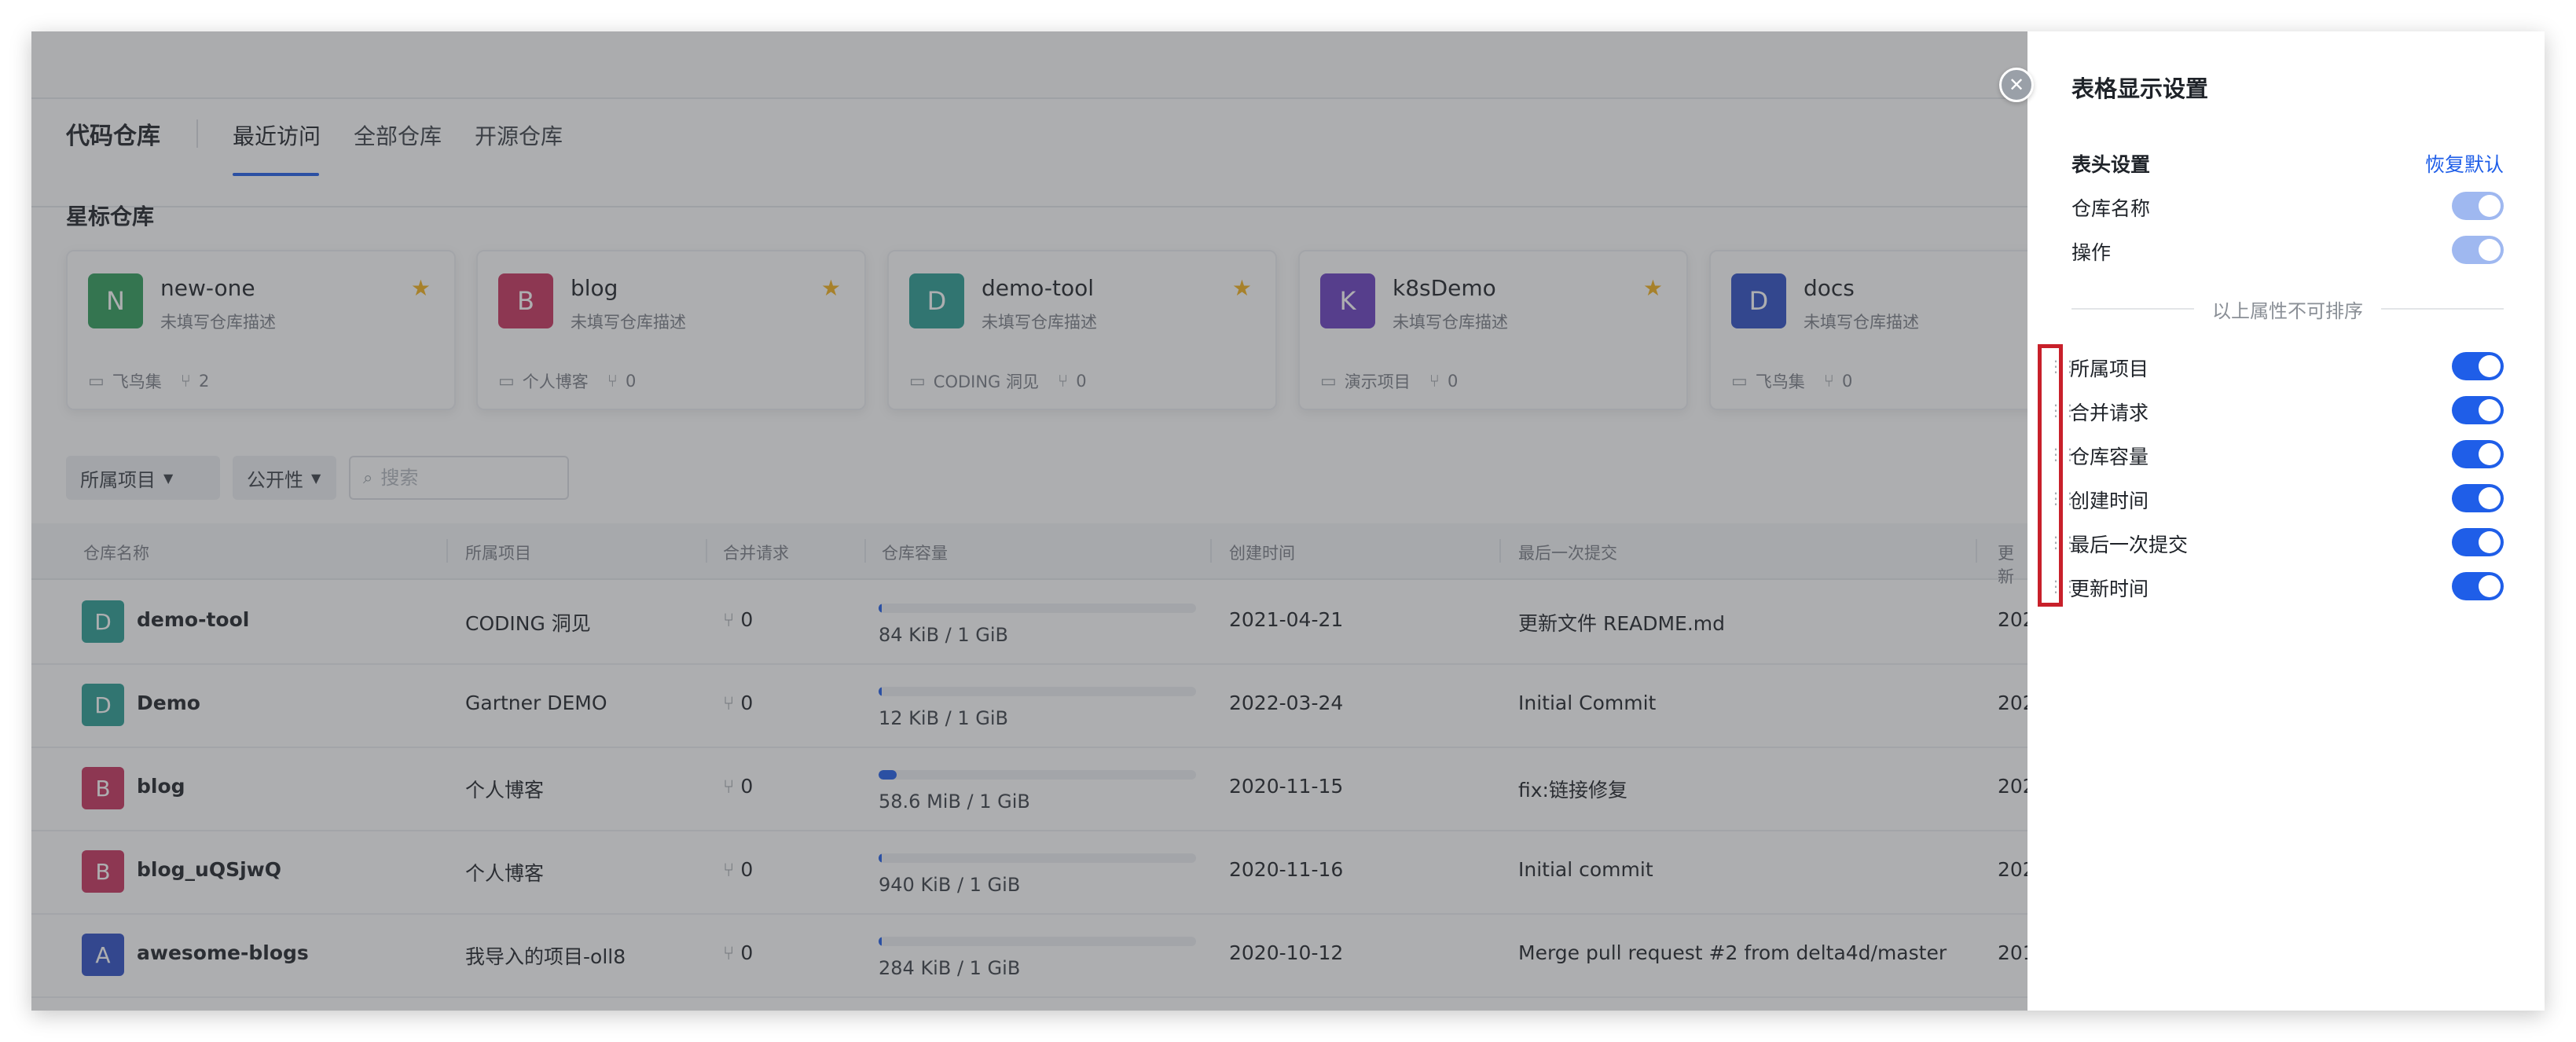  I want to click on unsortable-divider-text: 以上属性不可排序, so click(2287, 311).